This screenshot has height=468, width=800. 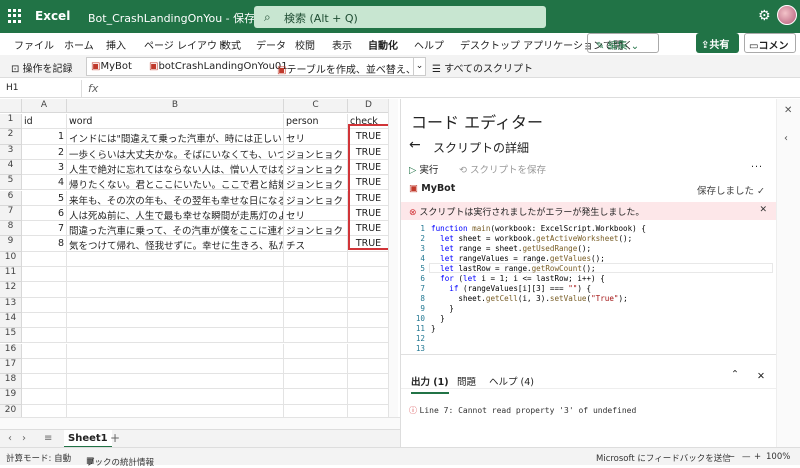 I want to click on edit-mode-button: ✎ 編集 ⌄, so click(x=623, y=43).